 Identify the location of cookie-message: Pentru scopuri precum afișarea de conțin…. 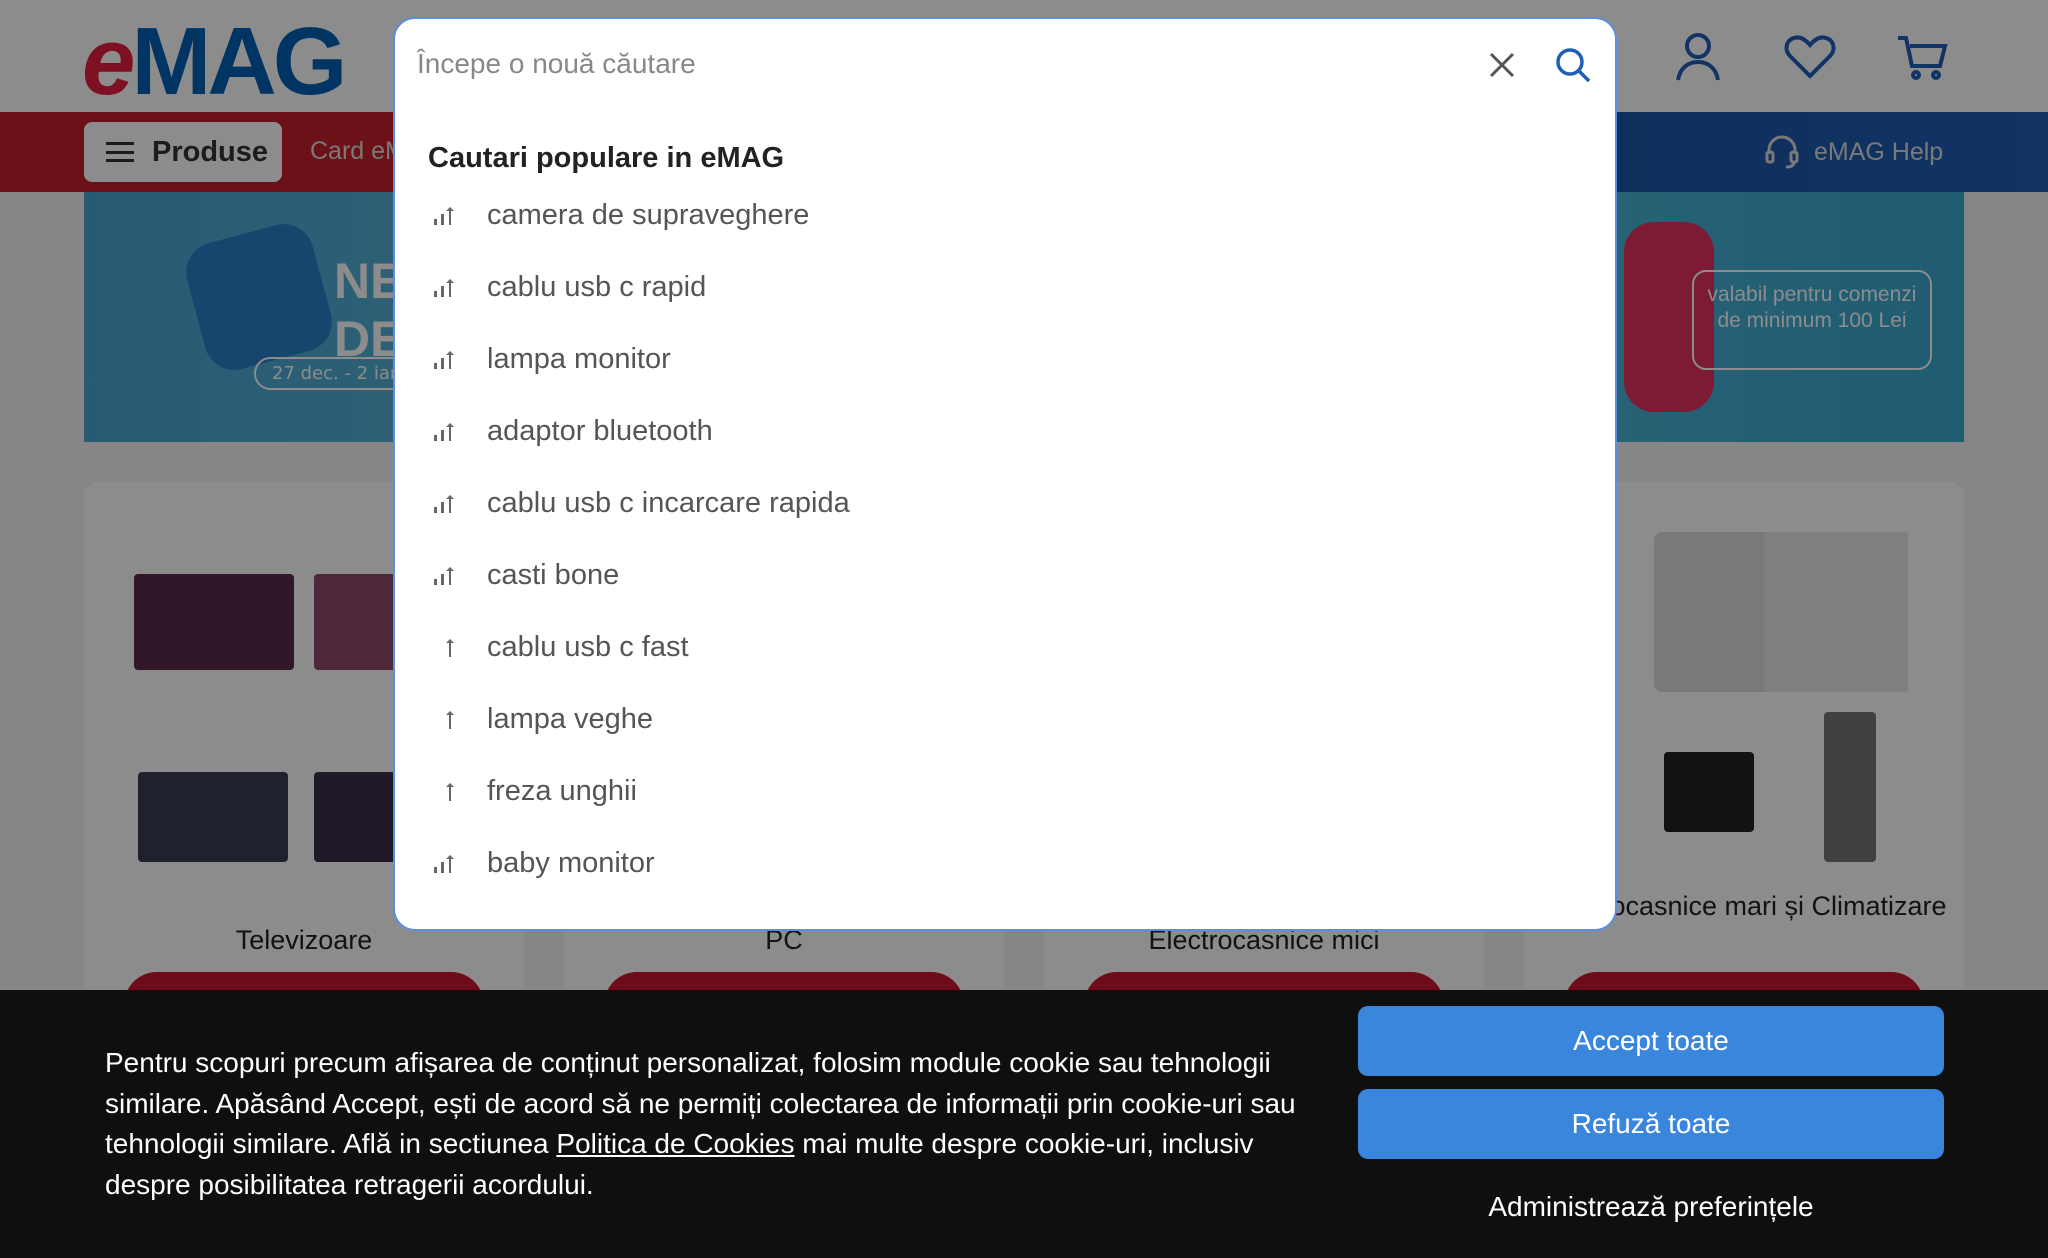
(700, 1123).